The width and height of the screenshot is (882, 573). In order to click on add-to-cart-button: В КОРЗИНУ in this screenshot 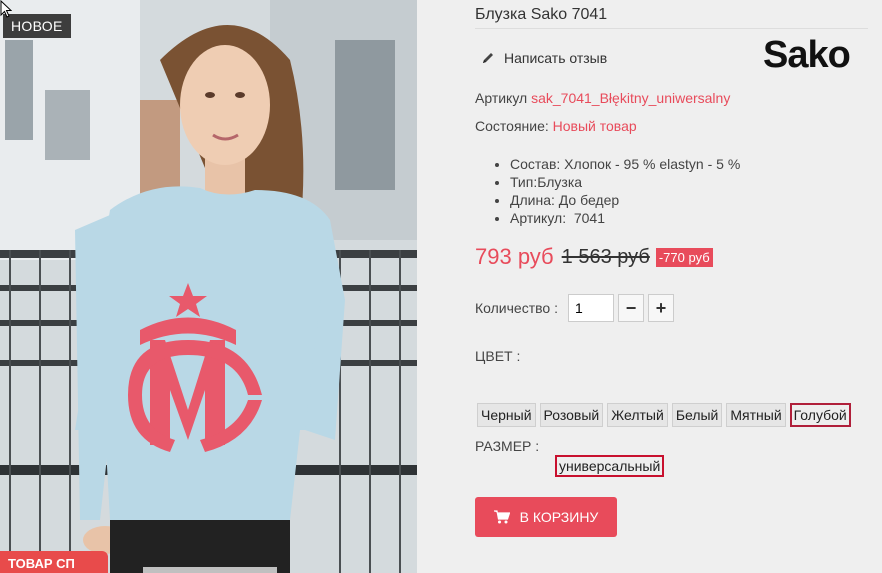, I will do `click(546, 517)`.